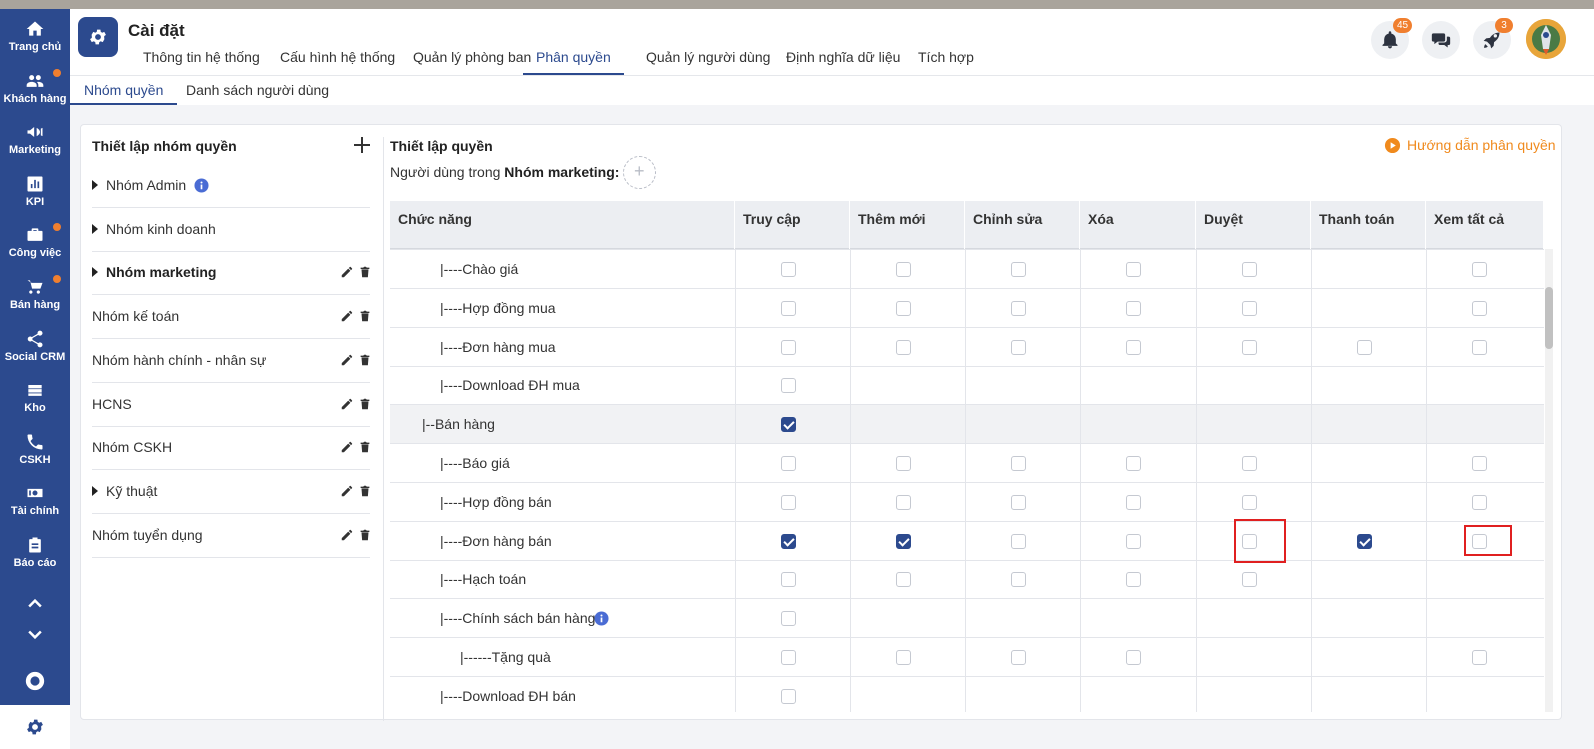  I want to click on info-icon, so click(201, 185).